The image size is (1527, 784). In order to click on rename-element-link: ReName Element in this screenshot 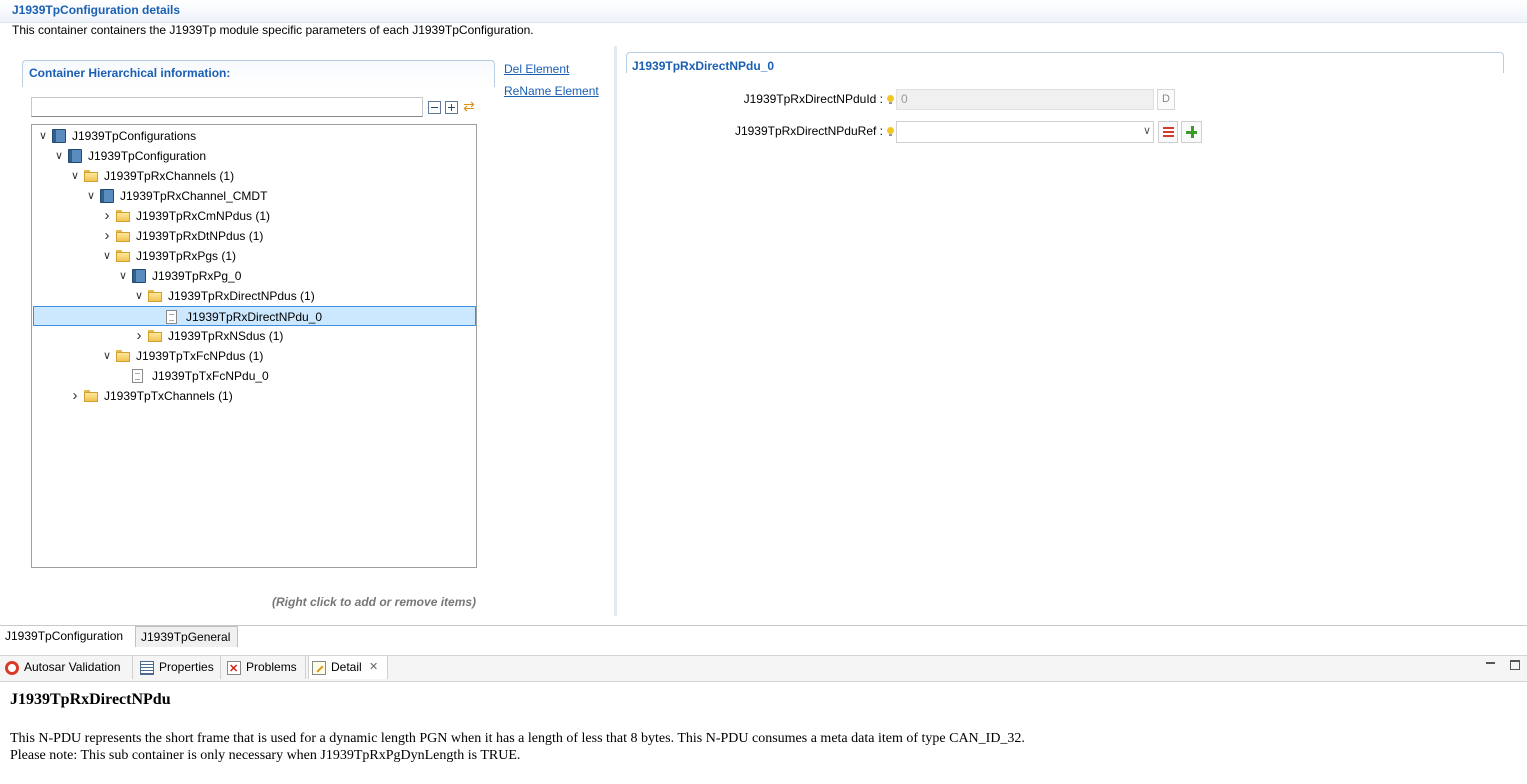, I will do `click(551, 91)`.